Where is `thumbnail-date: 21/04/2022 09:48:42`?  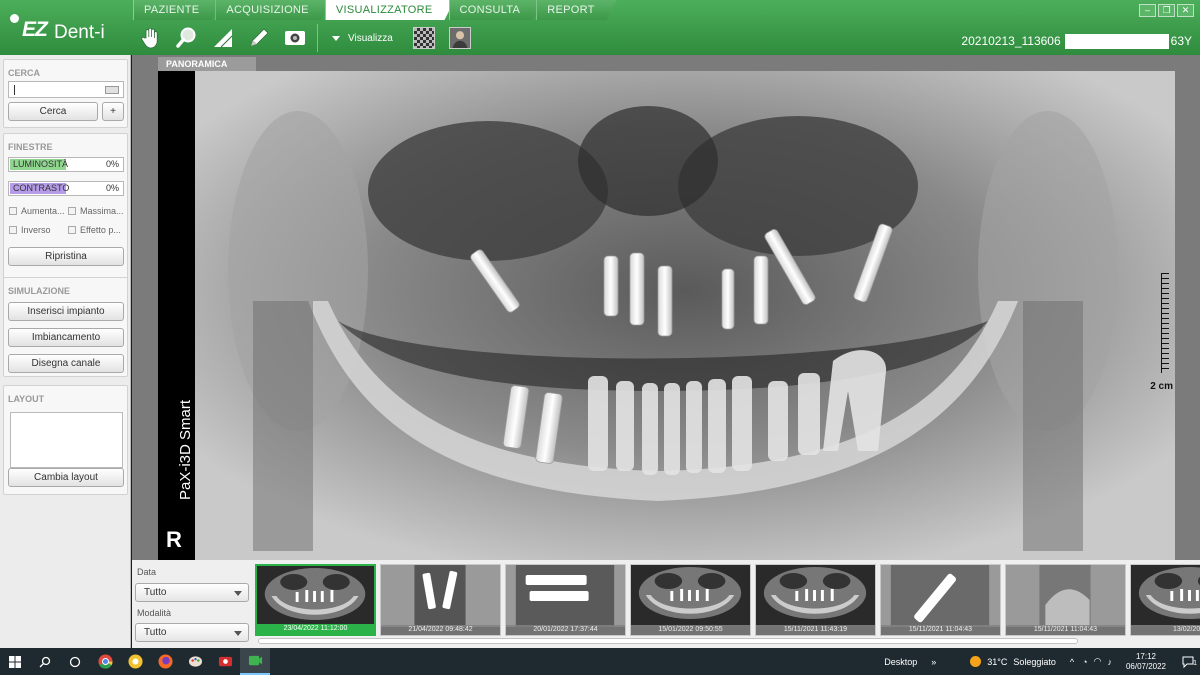 thumbnail-date: 21/04/2022 09:48:42 is located at coordinates (440, 630).